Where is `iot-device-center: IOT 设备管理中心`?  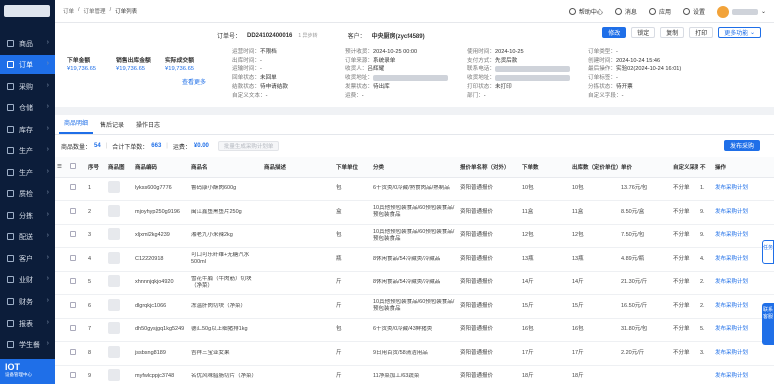
iot-device-center: IOT 设备管理中心 is located at coordinates (27, 371).